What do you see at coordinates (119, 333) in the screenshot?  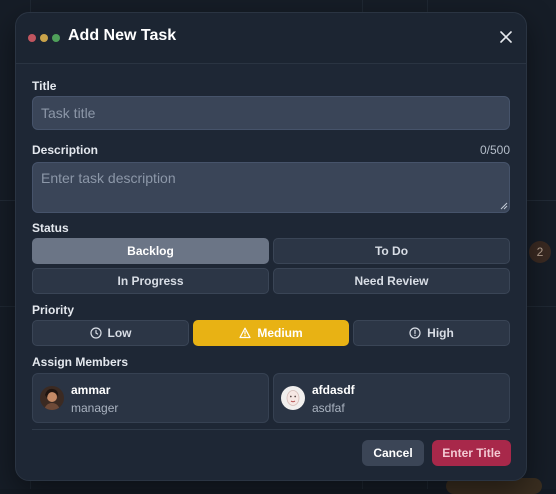 I see `priority-option-label: Low` at bounding box center [119, 333].